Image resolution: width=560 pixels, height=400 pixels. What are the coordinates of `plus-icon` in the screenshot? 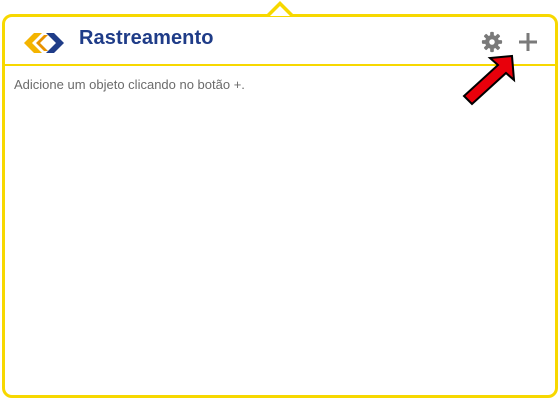 It's located at (528, 42).